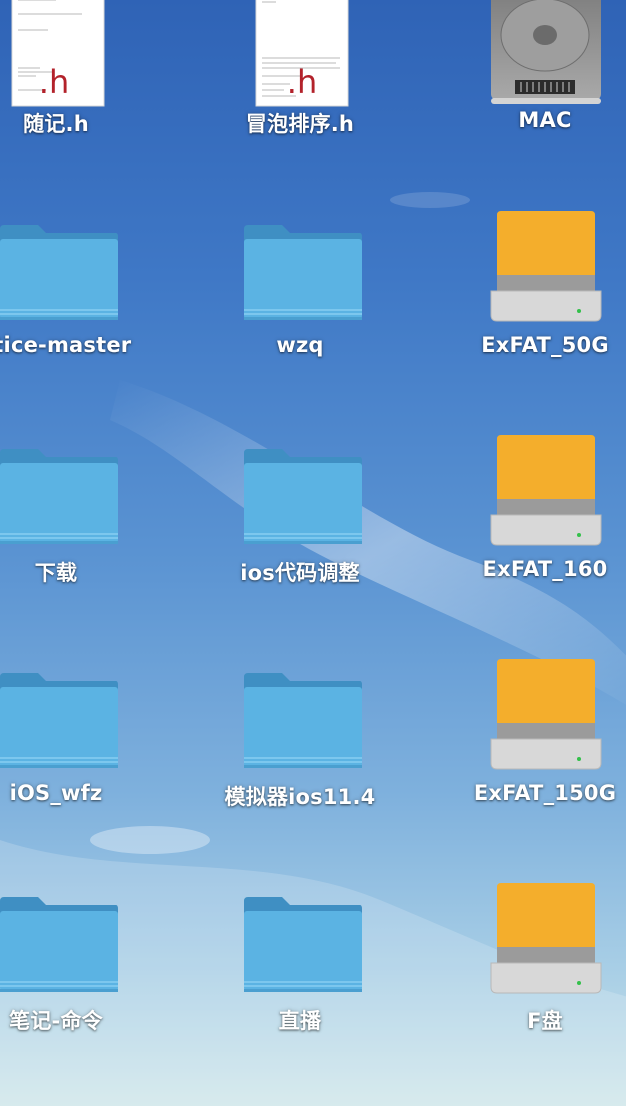 The image size is (626, 1106). Describe the element at coordinates (545, 793) in the screenshot. I see `icon-label: ExFAT_150G` at that location.